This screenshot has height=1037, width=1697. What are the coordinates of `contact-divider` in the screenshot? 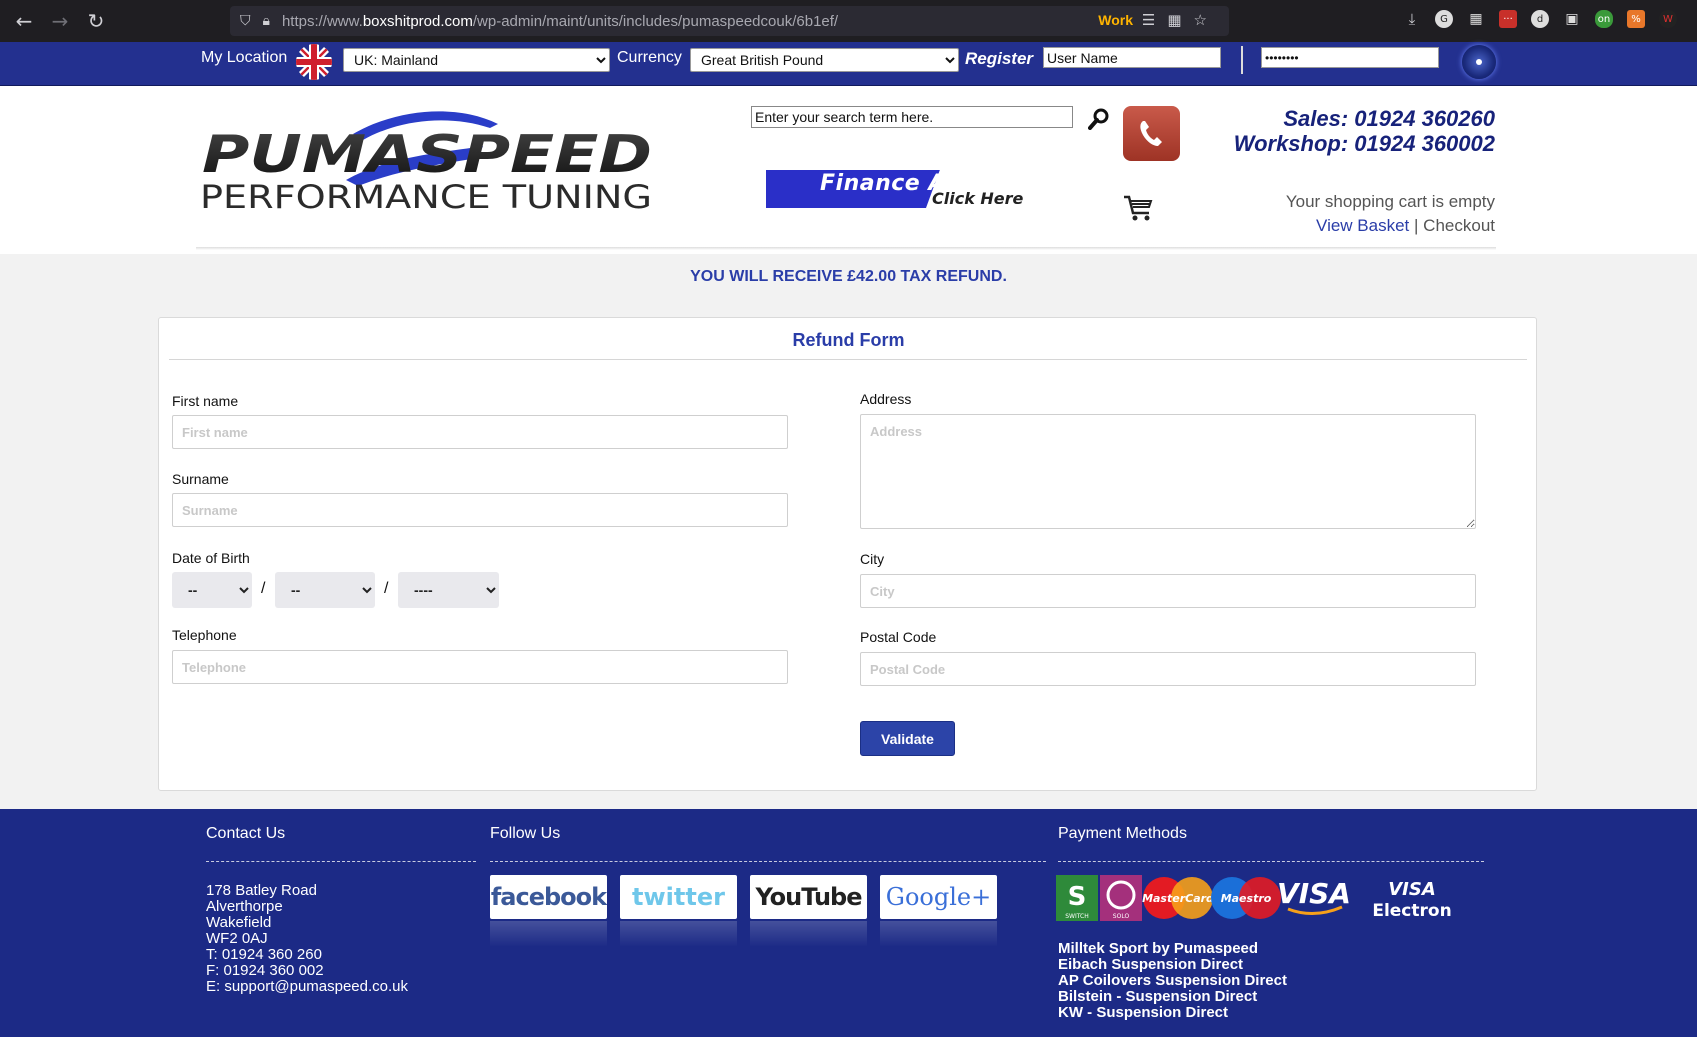 It's located at (341, 861).